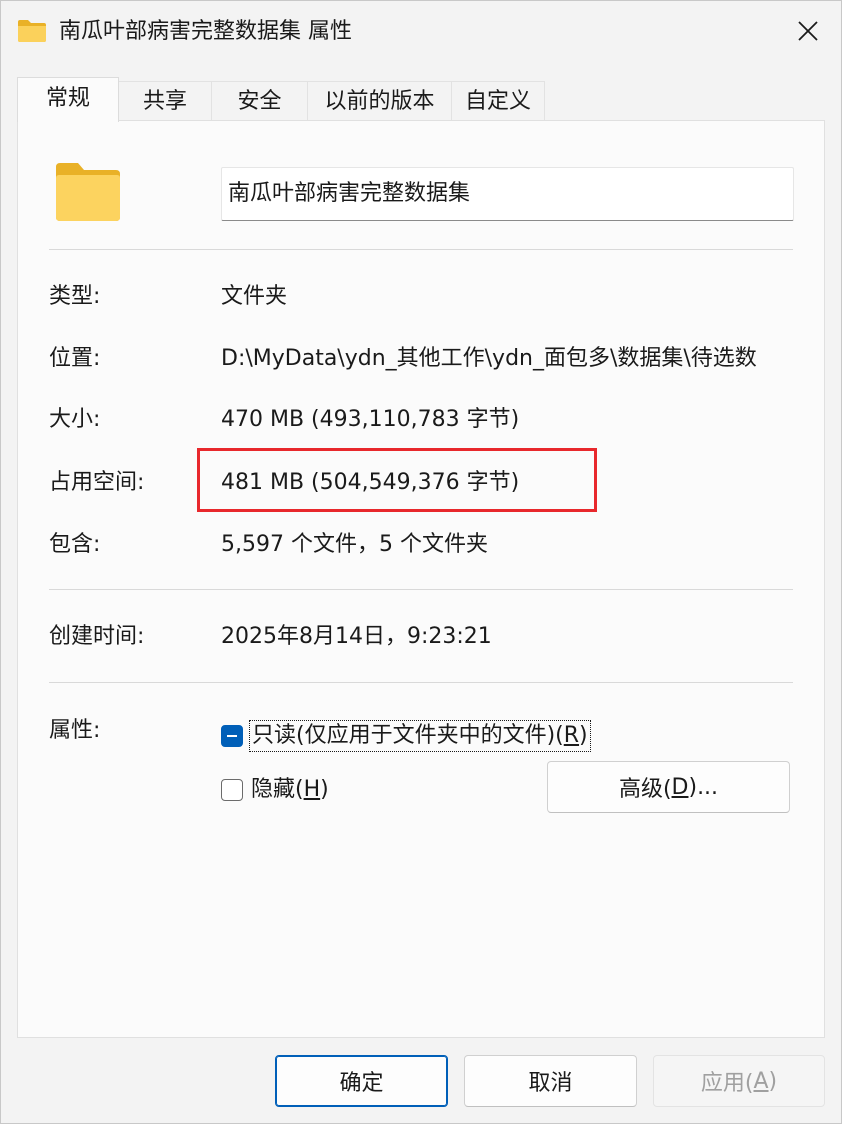 The image size is (842, 1124). Describe the element at coordinates (254, 296) in the screenshot. I see `type-value: 文件夹` at that location.